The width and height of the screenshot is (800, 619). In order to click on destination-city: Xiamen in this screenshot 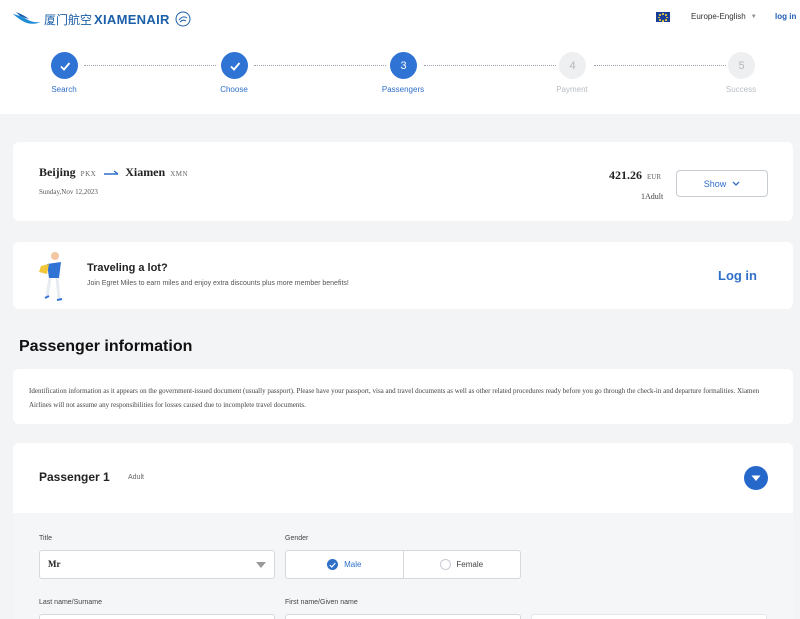, I will do `click(145, 172)`.